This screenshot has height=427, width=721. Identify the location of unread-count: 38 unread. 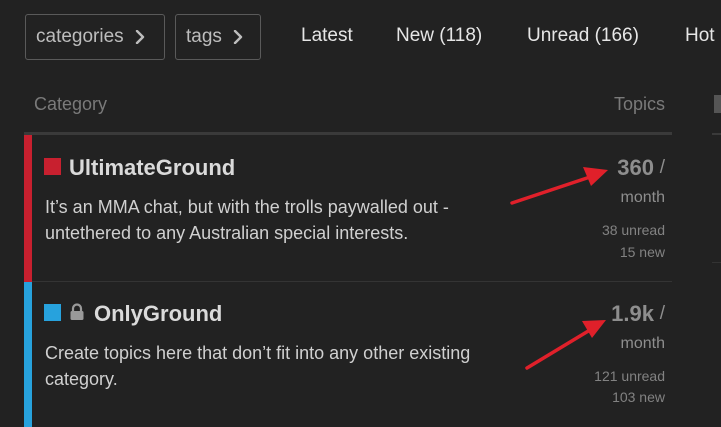
(633, 230).